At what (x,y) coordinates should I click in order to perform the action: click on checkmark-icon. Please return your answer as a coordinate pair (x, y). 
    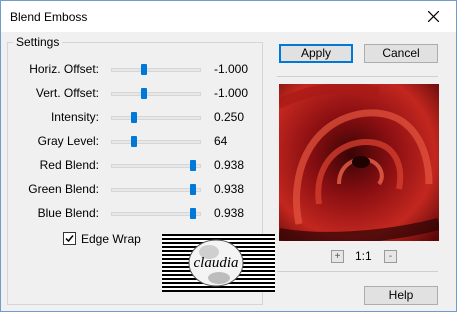
    Looking at the image, I should click on (69, 239).